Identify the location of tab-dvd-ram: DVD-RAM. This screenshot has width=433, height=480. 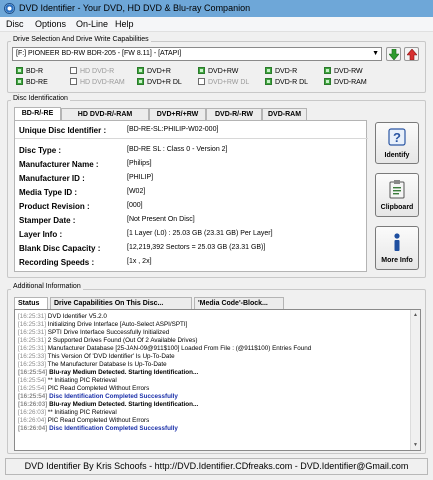
(284, 114).